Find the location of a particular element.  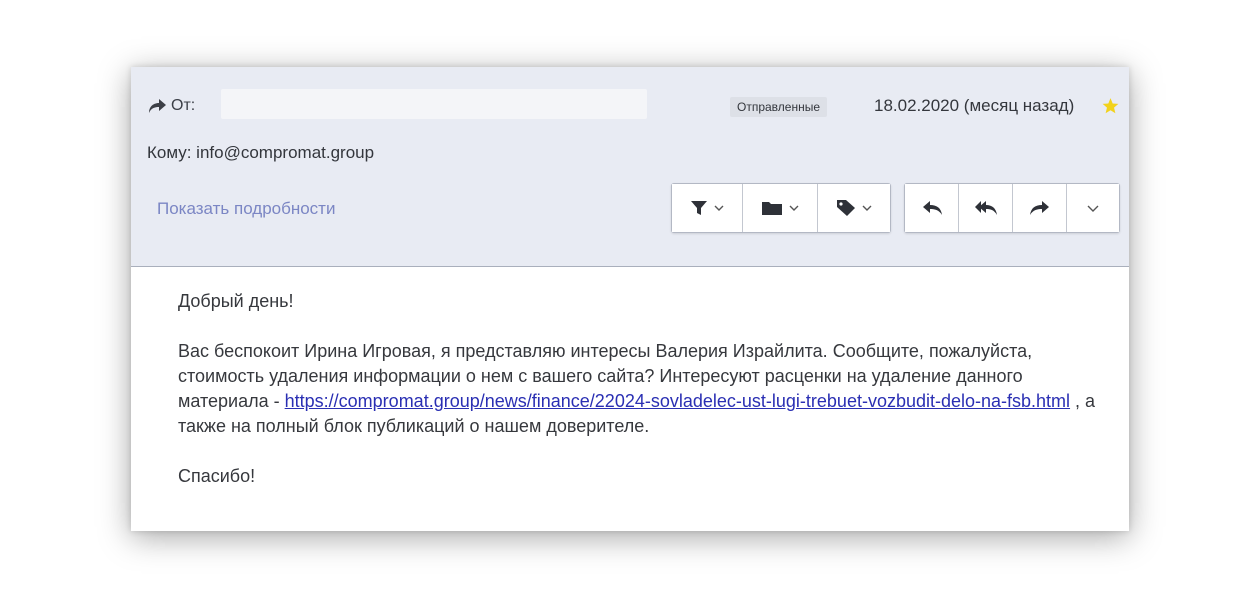

reply-toolbar is located at coordinates (1012, 208).